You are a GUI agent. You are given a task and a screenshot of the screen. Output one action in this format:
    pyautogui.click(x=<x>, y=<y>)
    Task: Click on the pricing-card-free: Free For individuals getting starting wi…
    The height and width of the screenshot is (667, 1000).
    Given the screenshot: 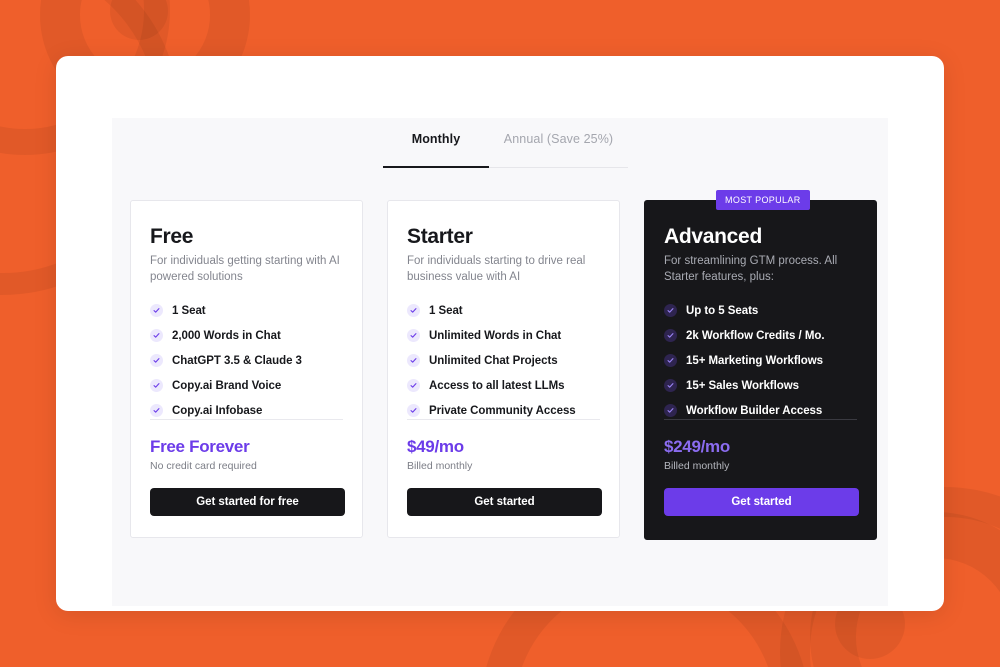 What is the action you would take?
    pyautogui.click(x=246, y=369)
    